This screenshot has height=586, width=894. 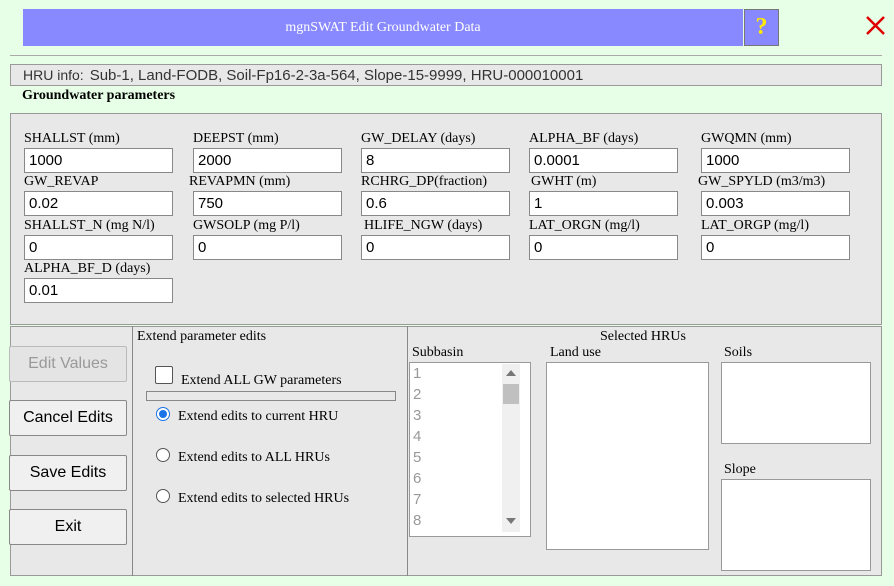 I want to click on landuse-label: Land use, so click(x=575, y=352).